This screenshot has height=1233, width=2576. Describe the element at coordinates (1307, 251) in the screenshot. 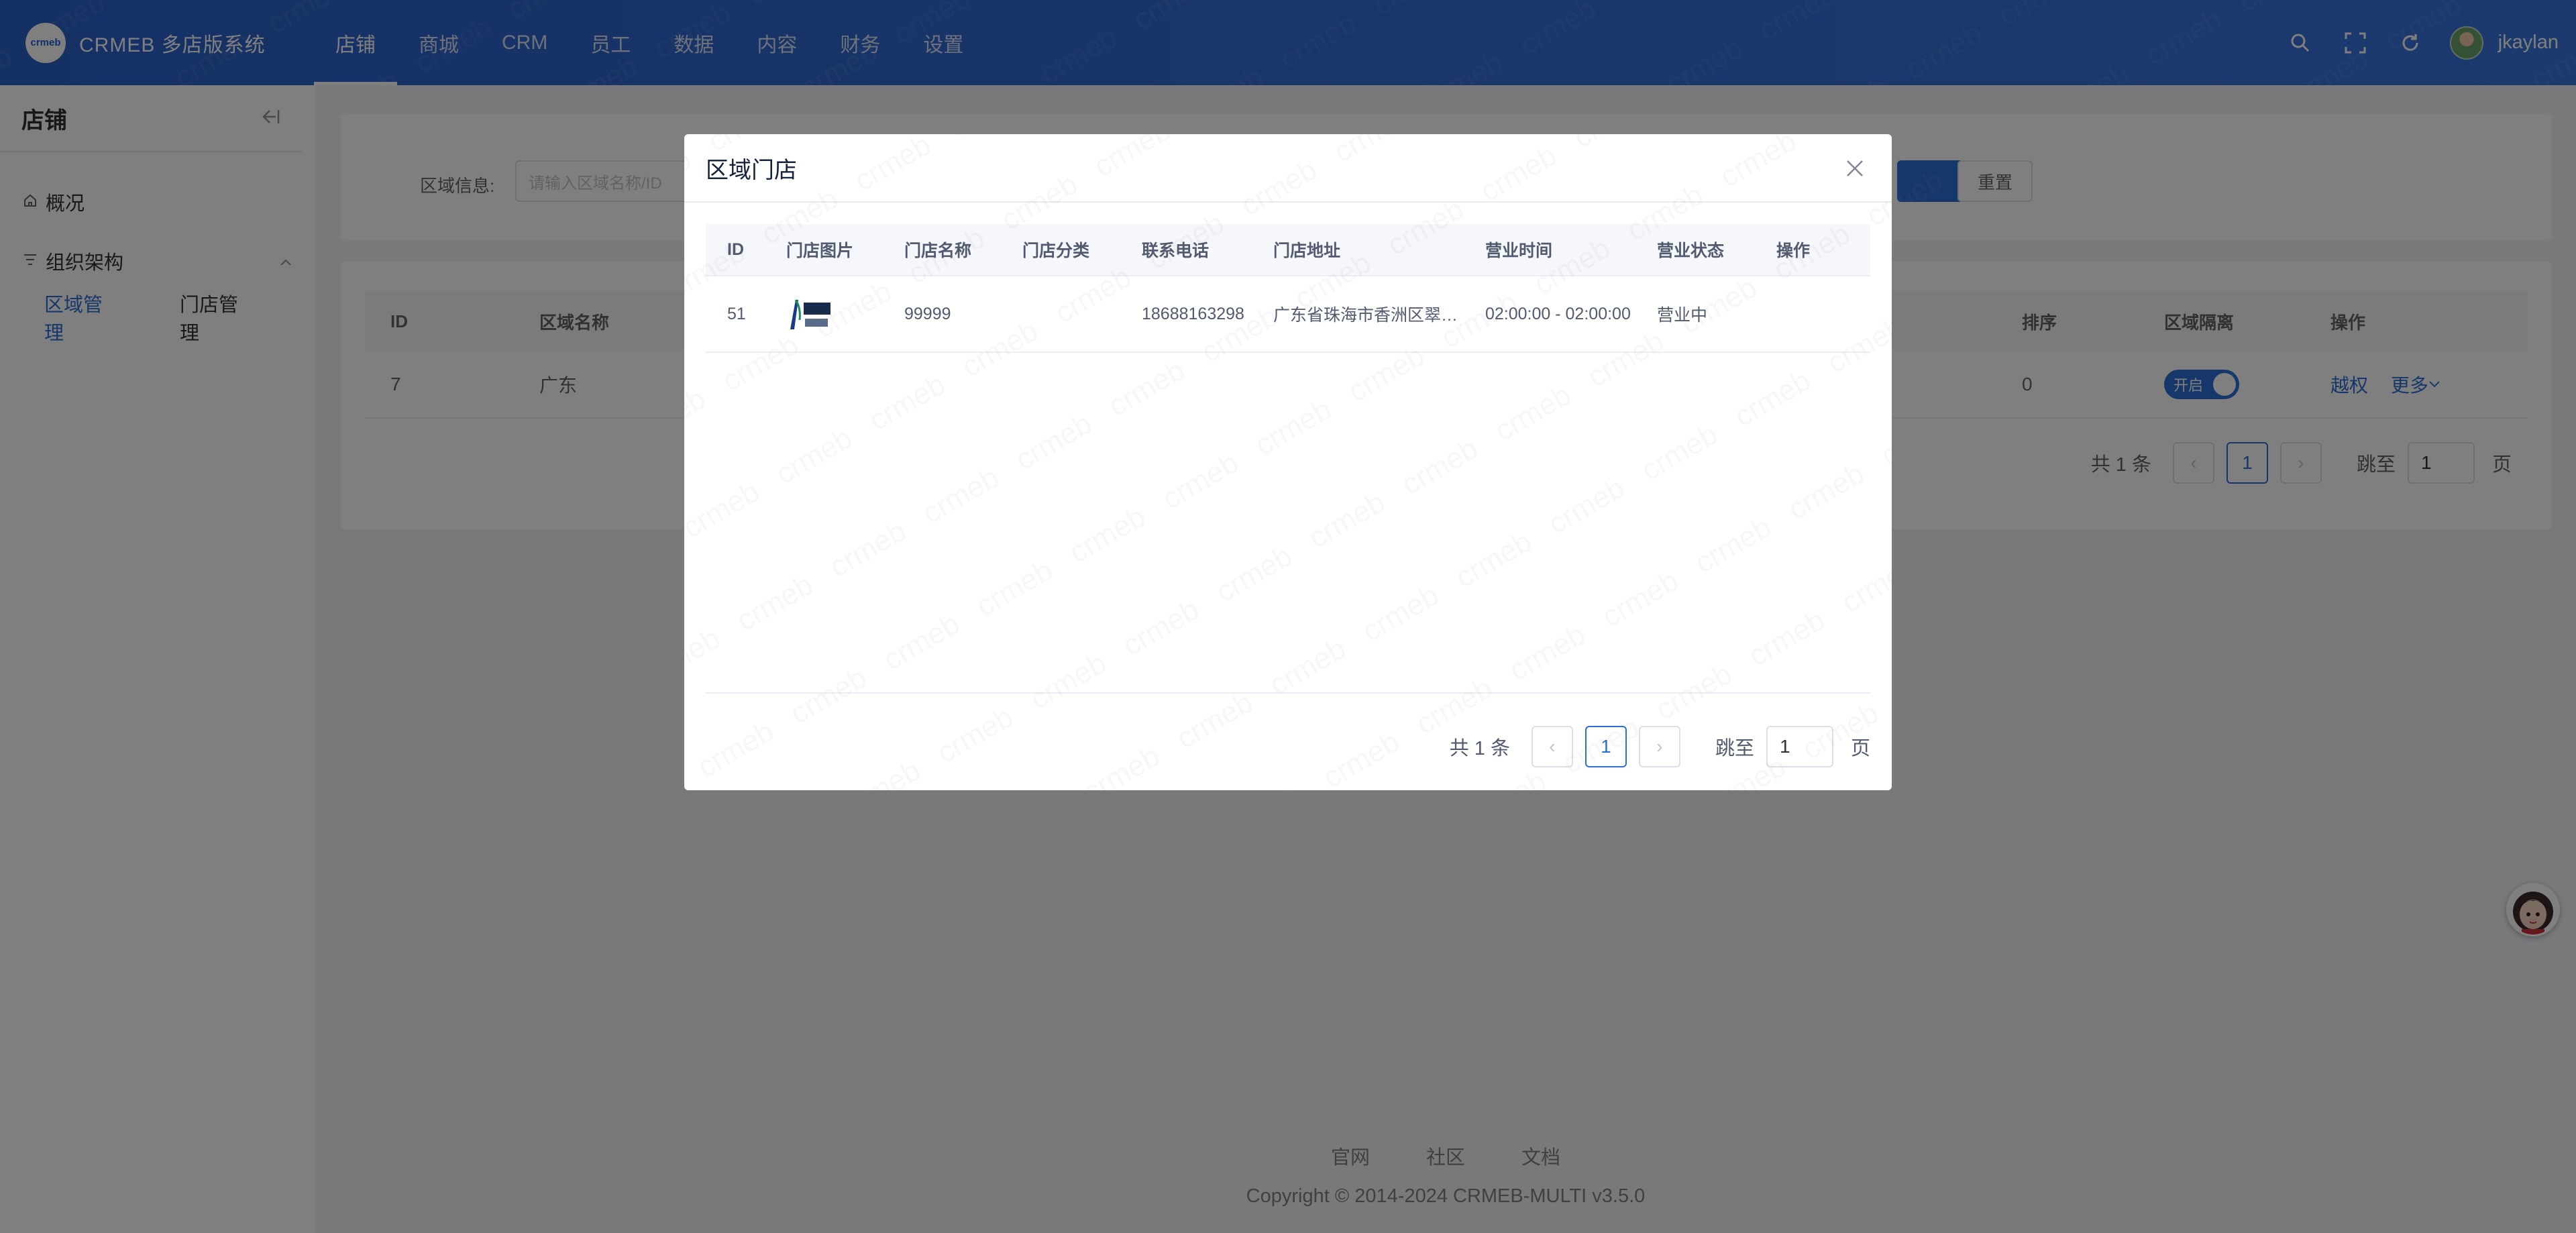

I see `col-address: 门店地址` at that location.